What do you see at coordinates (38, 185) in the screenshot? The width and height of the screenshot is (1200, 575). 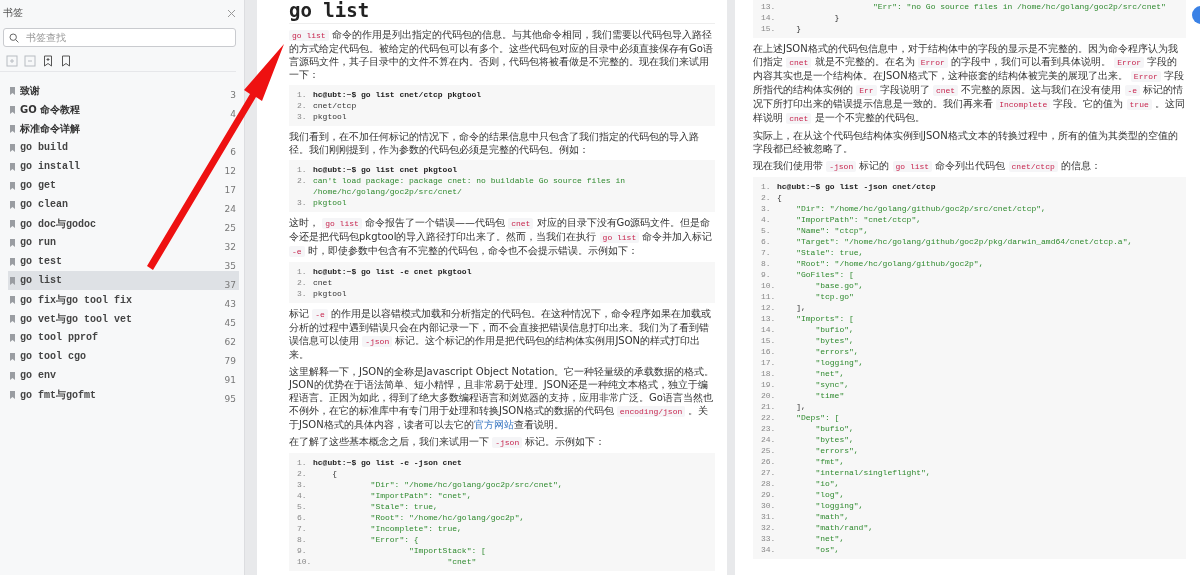 I see `bookmark-label: go get` at bounding box center [38, 185].